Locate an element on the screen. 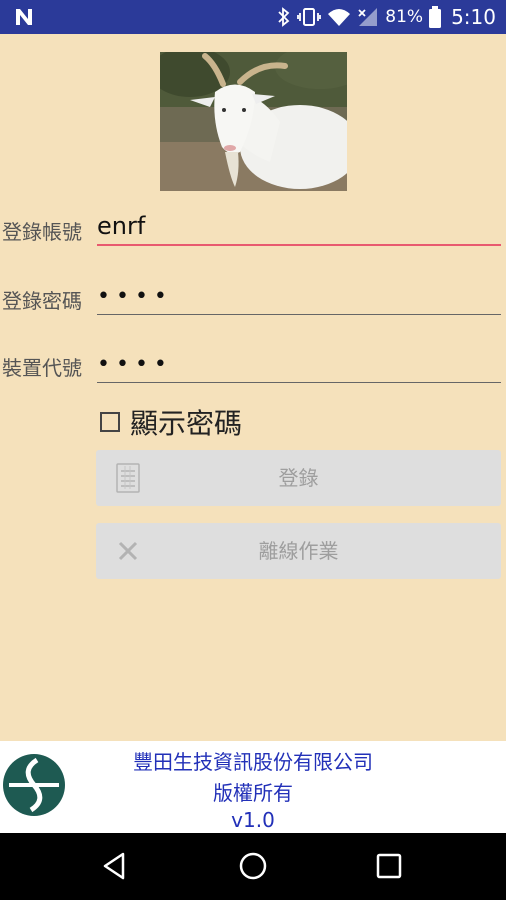 The image size is (506, 900). login-button: 登錄 is located at coordinates (298, 478).